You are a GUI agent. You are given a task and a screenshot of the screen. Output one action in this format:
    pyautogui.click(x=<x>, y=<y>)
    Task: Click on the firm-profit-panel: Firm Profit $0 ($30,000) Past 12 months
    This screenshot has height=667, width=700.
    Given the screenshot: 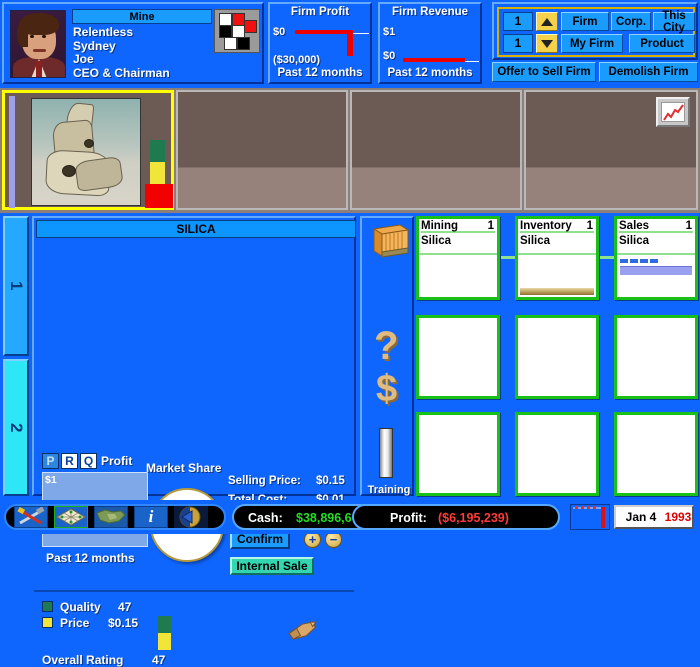 What is the action you would take?
    pyautogui.click(x=320, y=43)
    